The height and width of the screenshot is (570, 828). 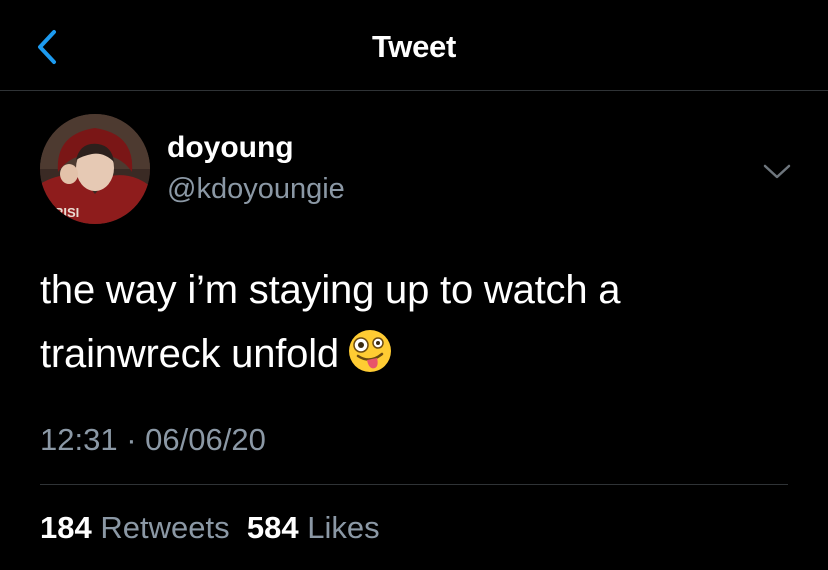 What do you see at coordinates (272, 527) in the screenshot?
I see `likes-count: 584` at bounding box center [272, 527].